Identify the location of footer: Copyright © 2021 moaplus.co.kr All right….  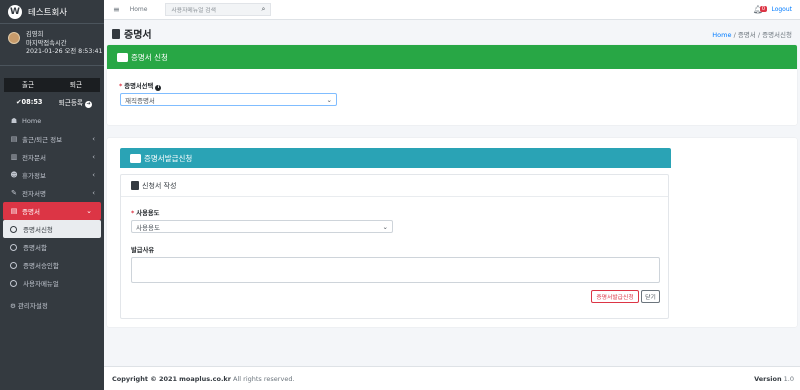
(452, 378).